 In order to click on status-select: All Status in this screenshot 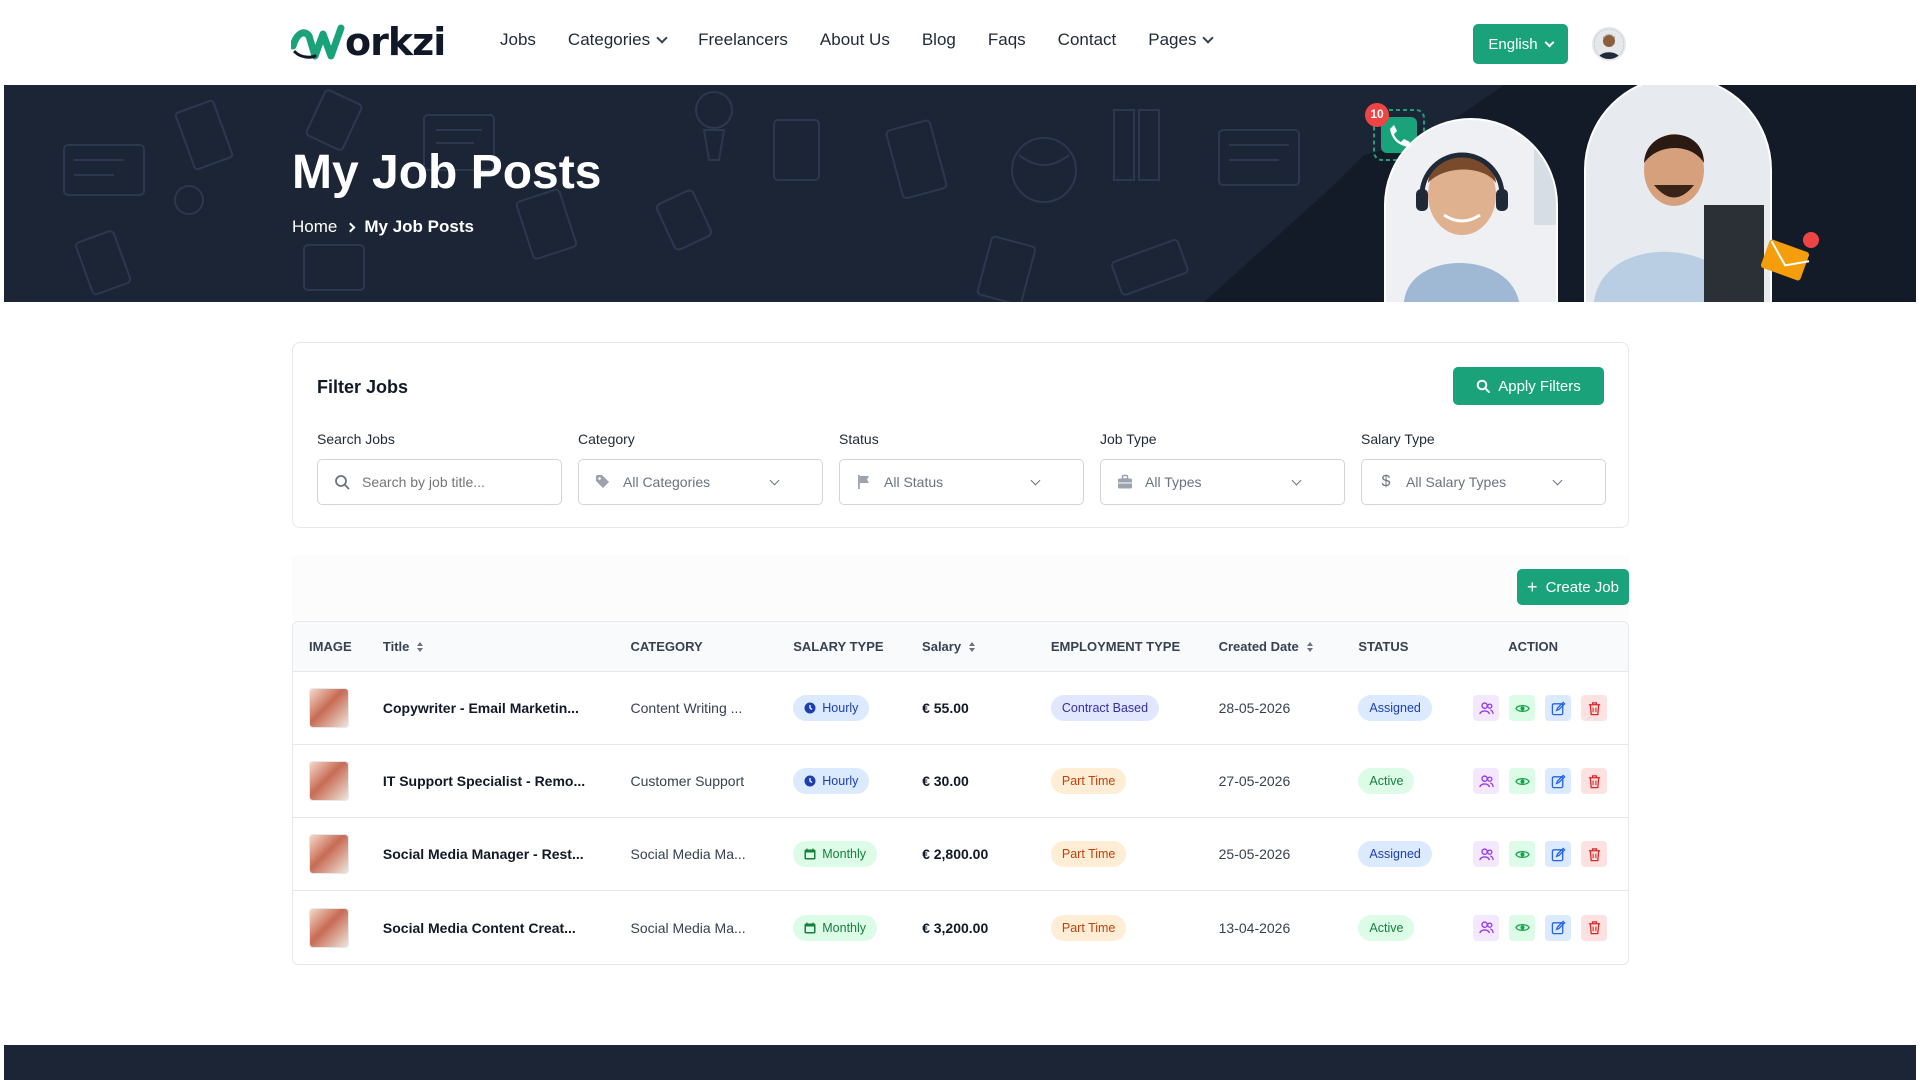, I will do `click(961, 482)`.